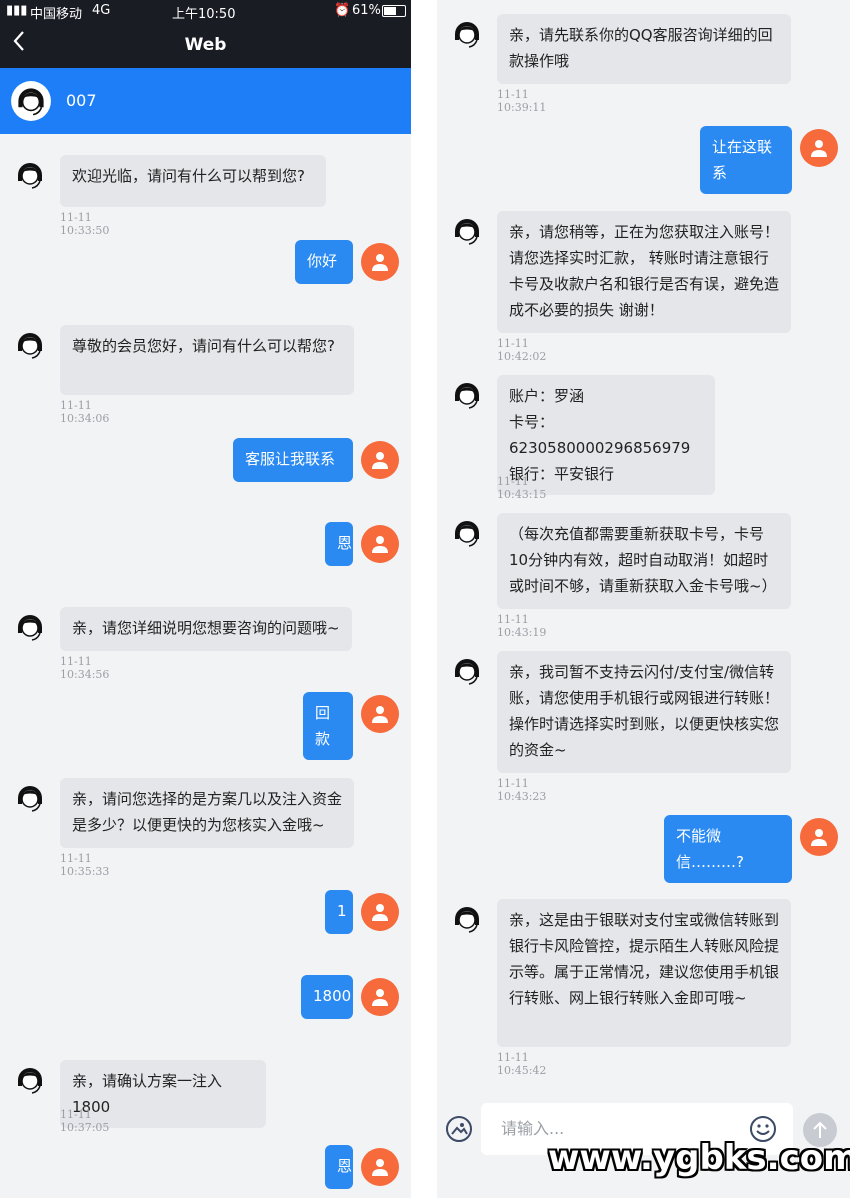 The width and height of the screenshot is (850, 1198). Describe the element at coordinates (206, 629) in the screenshot. I see `message-bubble: 亲，请您详细说明您想要咨询的问题哦~` at that location.